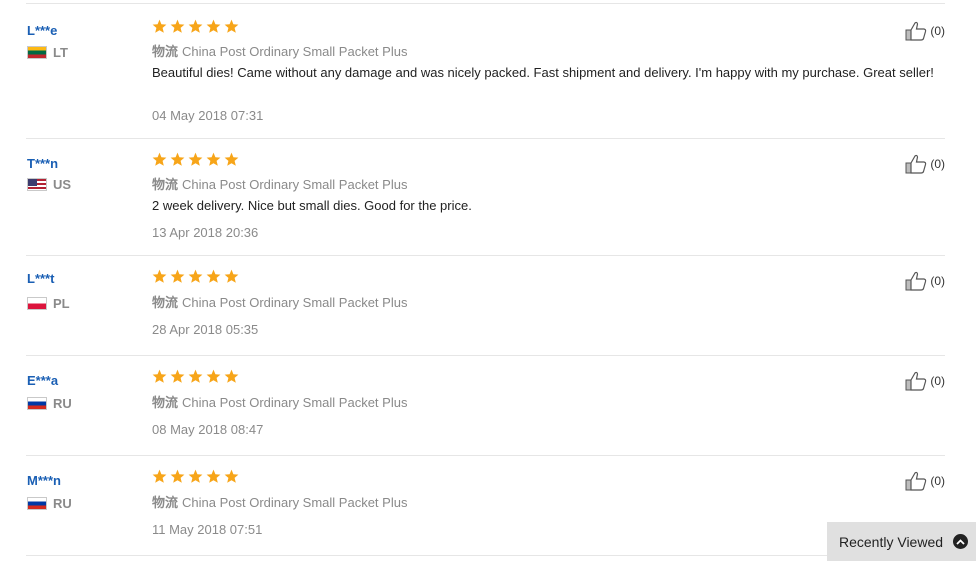  I want to click on recently-viewed-label: Recently Viewed, so click(891, 541).